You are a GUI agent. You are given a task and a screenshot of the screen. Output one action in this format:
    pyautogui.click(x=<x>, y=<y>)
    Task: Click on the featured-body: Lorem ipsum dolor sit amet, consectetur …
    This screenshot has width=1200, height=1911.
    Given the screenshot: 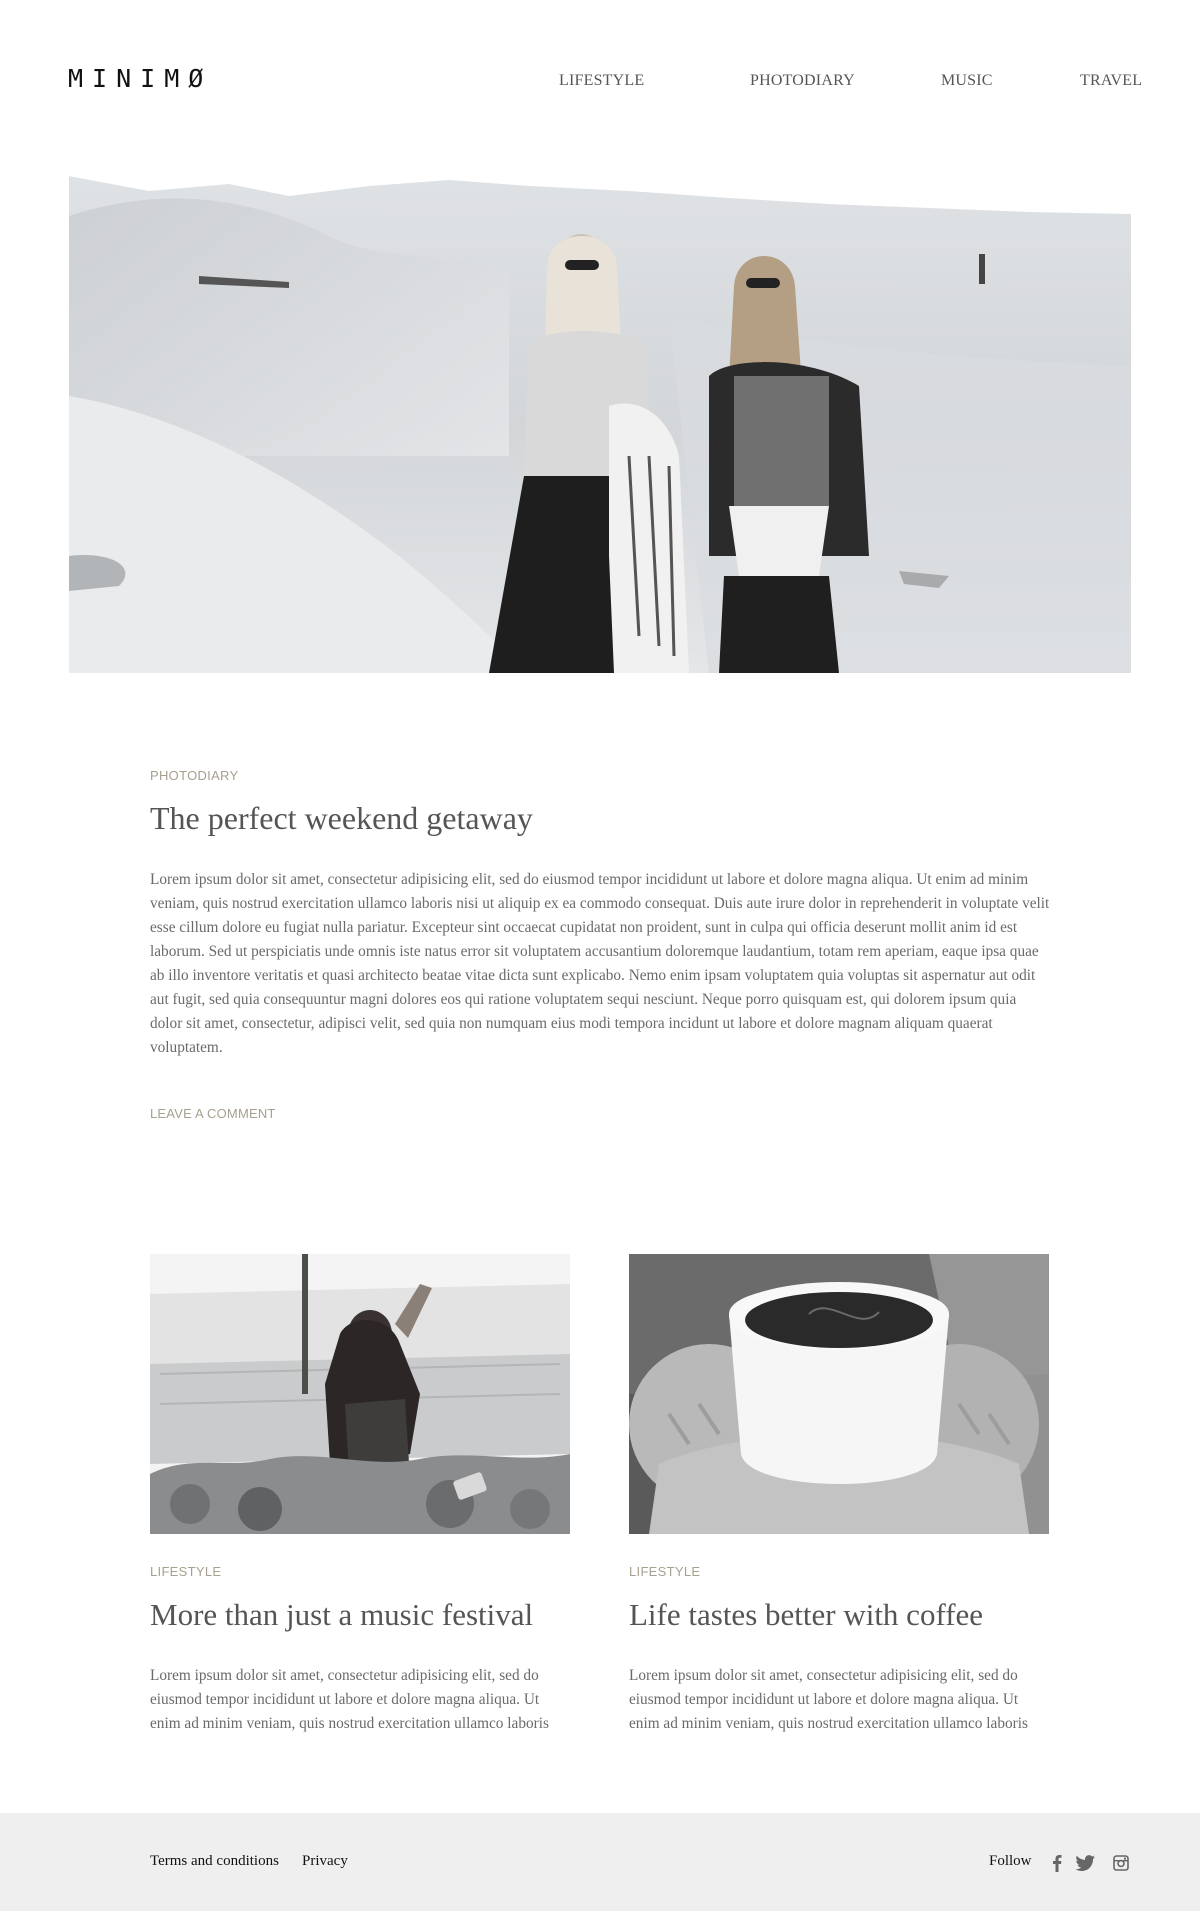 What is the action you would take?
    pyautogui.click(x=600, y=963)
    